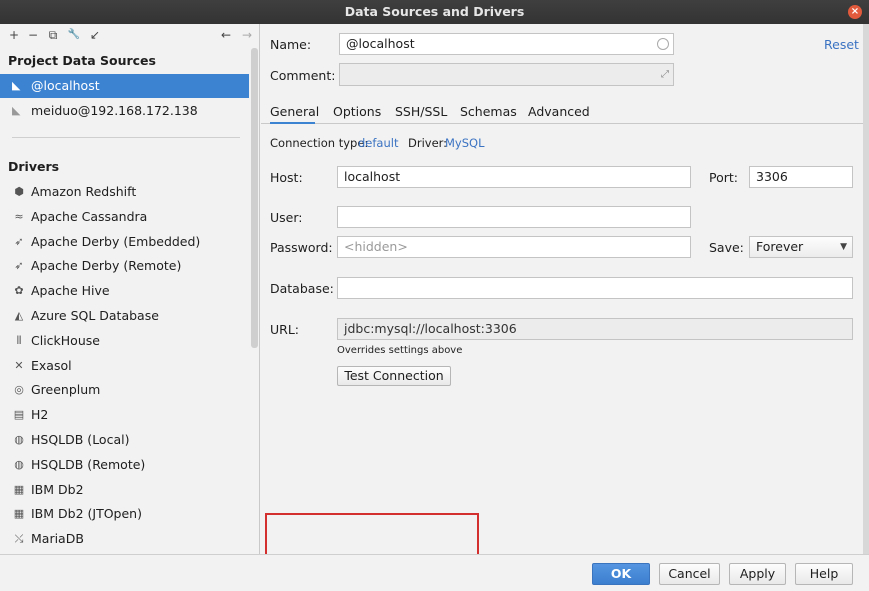 The image size is (869, 591). What do you see at coordinates (106, 266) in the screenshot?
I see `driver-label: Apache Derby (Remote)` at bounding box center [106, 266].